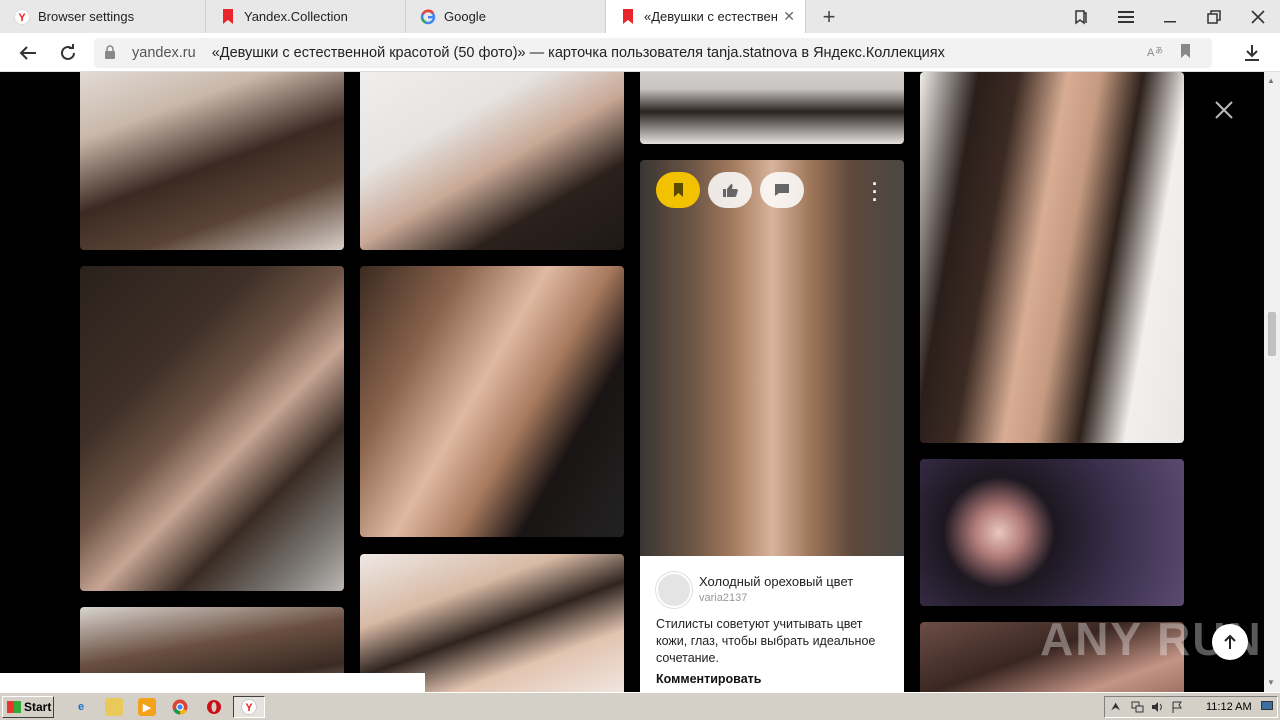 This screenshot has width=1280, height=720. What do you see at coordinates (1258, 17) in the screenshot?
I see `close-window-icon` at bounding box center [1258, 17].